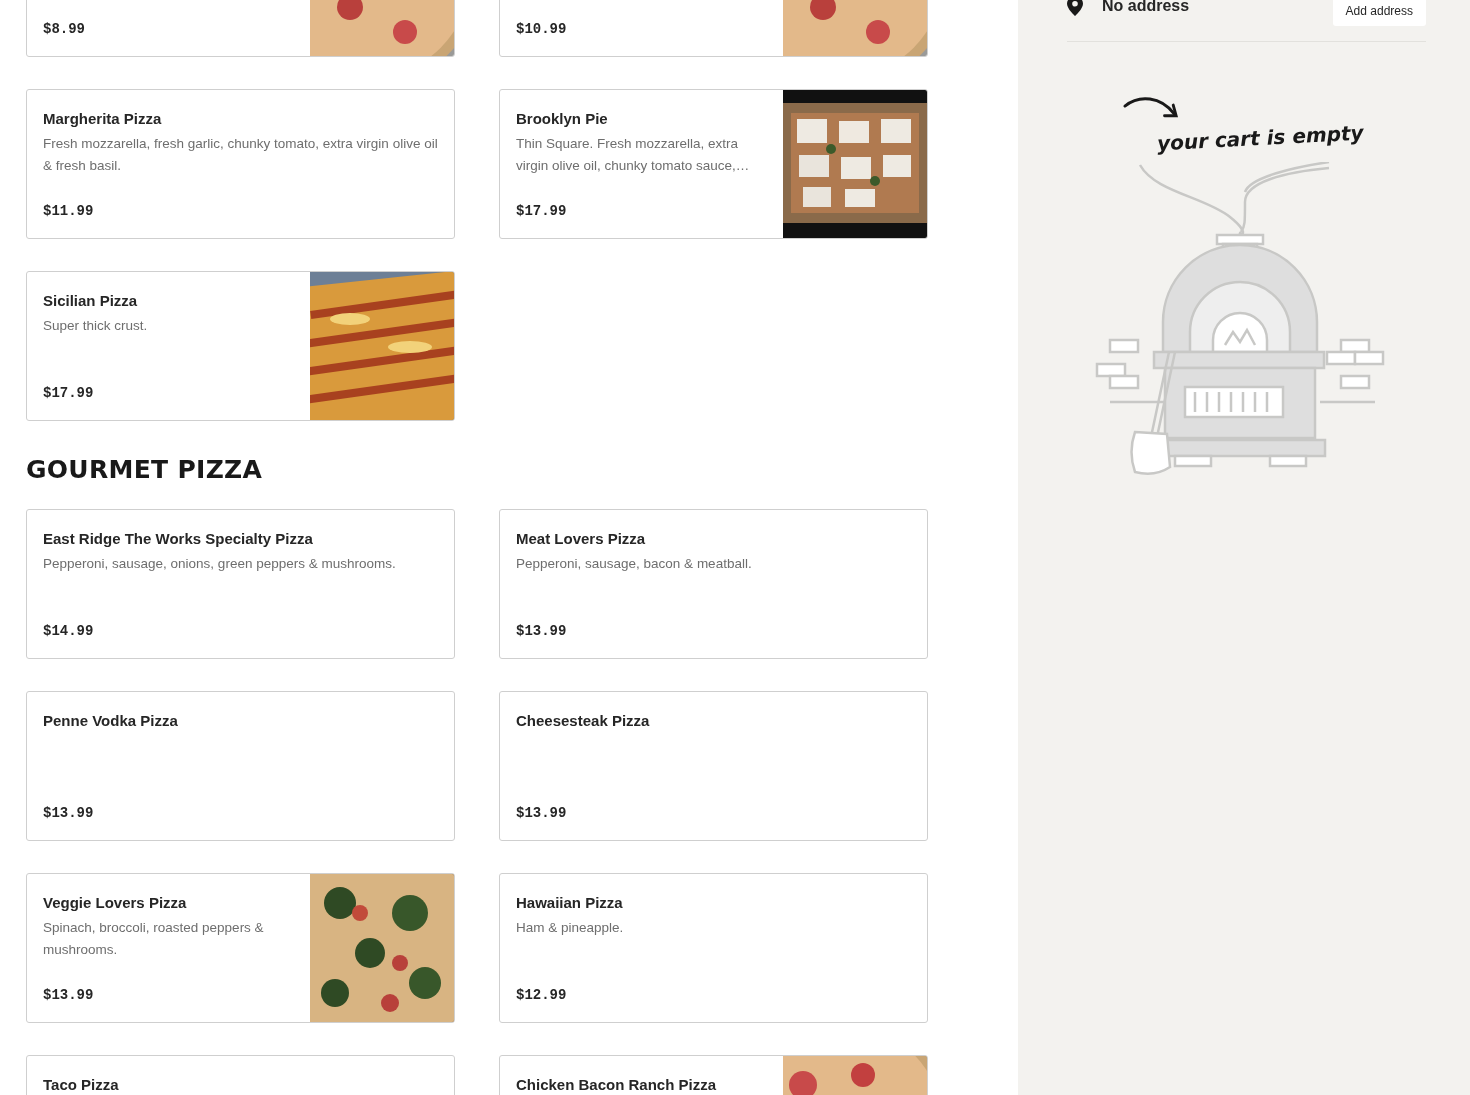 The image size is (1470, 1095). Describe the element at coordinates (154, 939) in the screenshot. I see `item-description: Spinach, broccoli, roasted peppers & mushrooms.` at that location.